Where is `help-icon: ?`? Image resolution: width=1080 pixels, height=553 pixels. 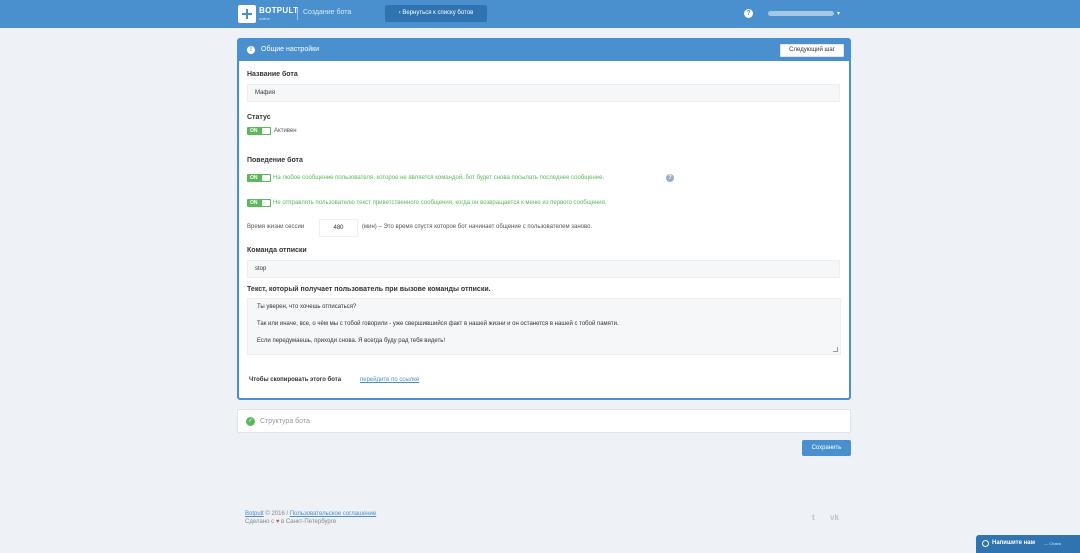
help-icon: ? is located at coordinates (748, 13).